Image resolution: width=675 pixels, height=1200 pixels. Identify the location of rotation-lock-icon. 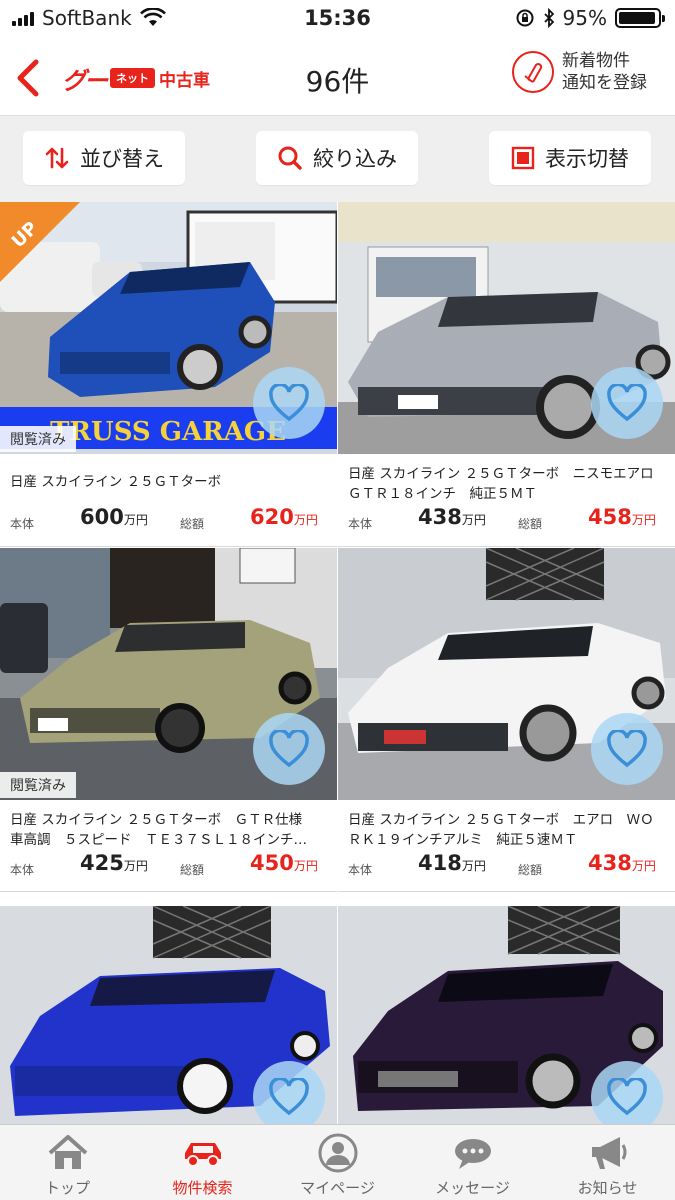
(525, 18).